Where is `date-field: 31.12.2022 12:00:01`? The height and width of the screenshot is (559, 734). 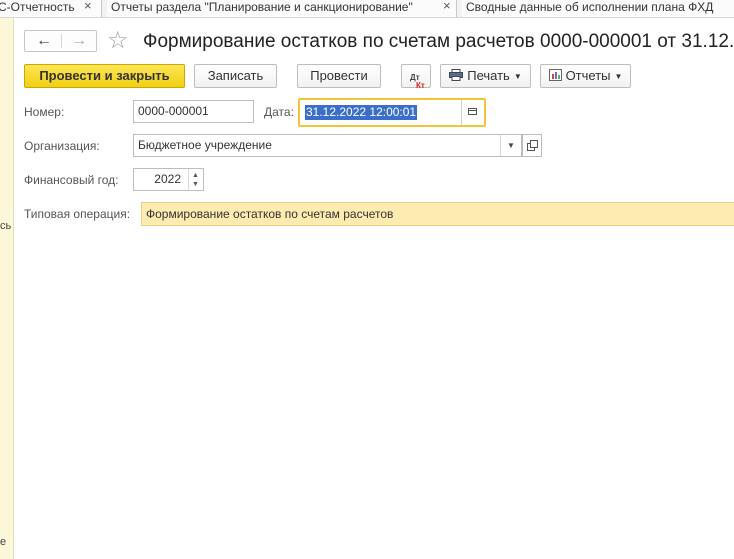 date-field: 31.12.2022 12:00:01 is located at coordinates (392, 112).